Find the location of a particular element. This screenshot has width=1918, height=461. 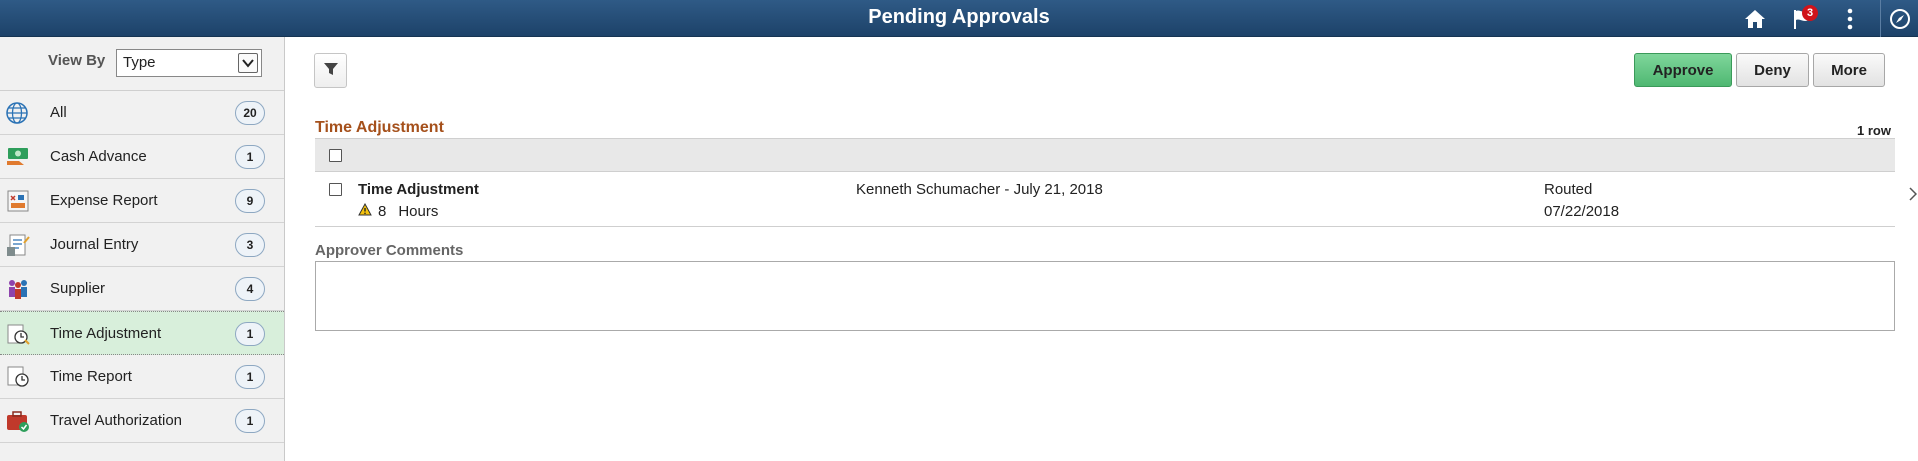

sidebar-item-all: All 20 is located at coordinates (142, 113).